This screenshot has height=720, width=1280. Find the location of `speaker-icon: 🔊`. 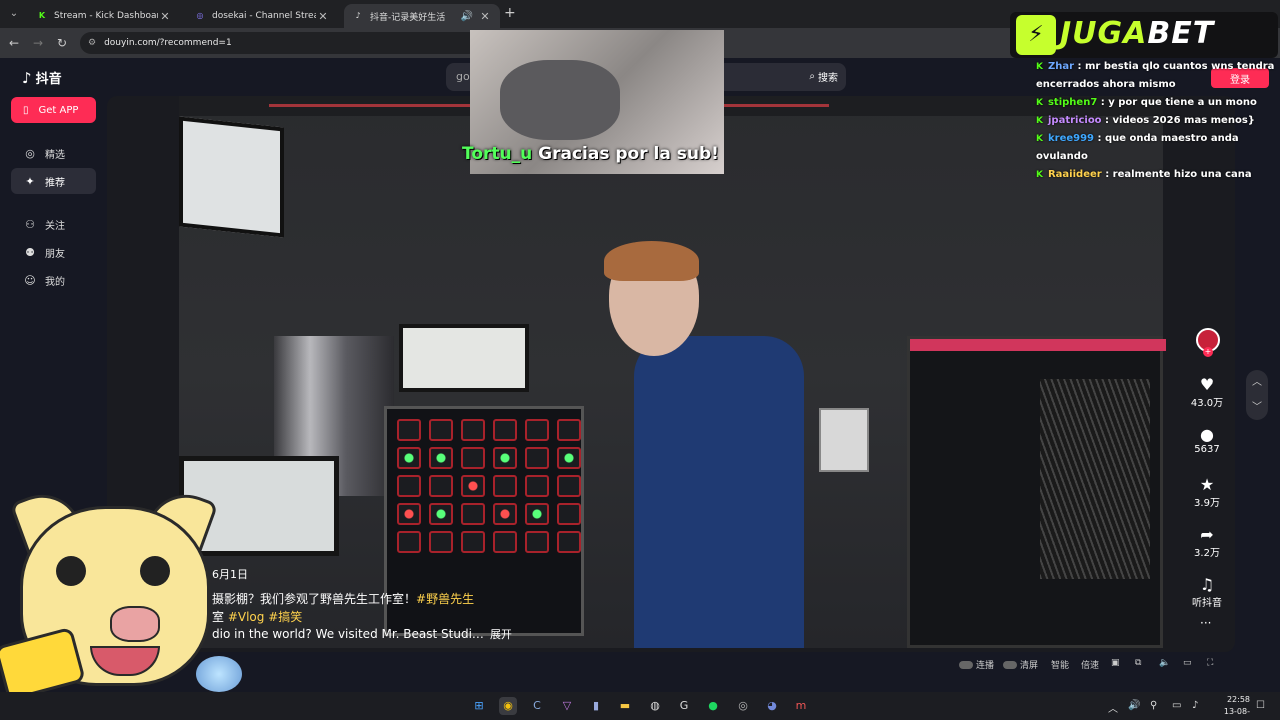

speaker-icon: 🔊 is located at coordinates (467, 16).